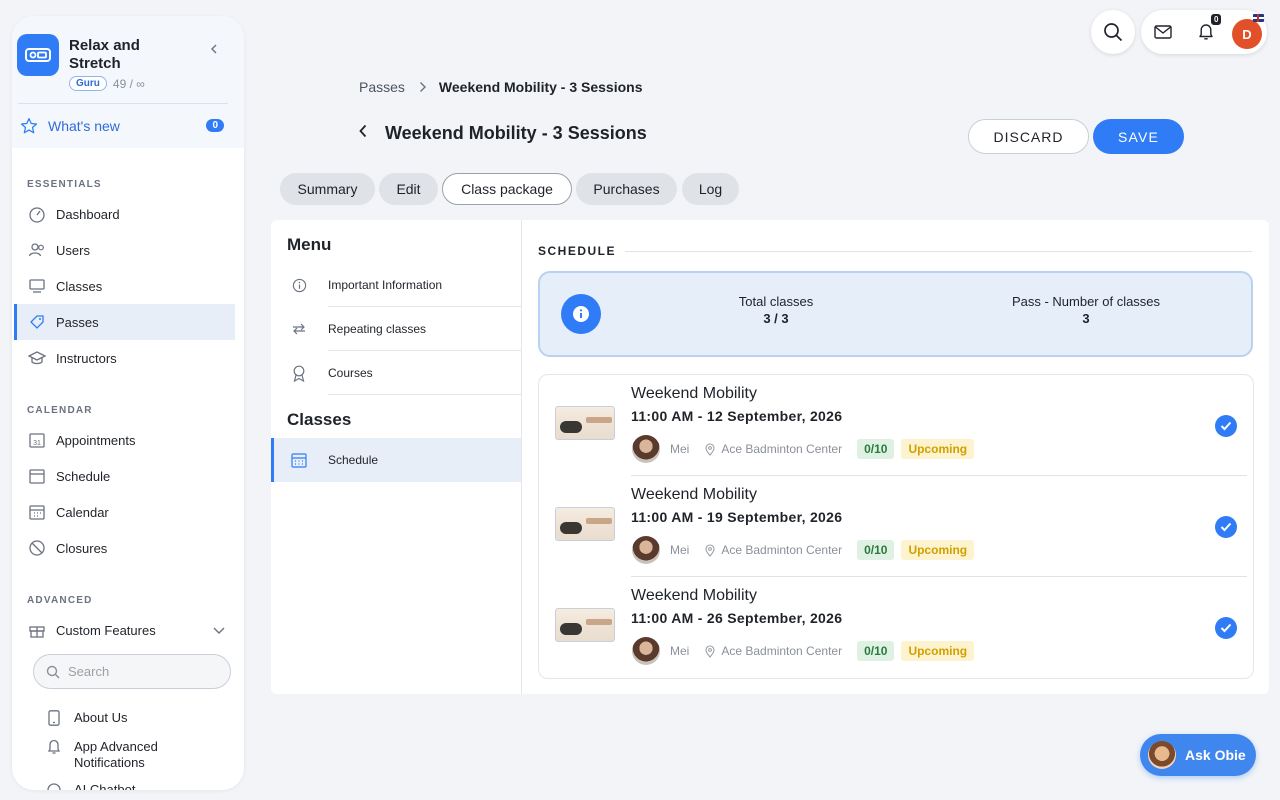  What do you see at coordinates (507, 189) in the screenshot?
I see `tab-class-package: Class package` at bounding box center [507, 189].